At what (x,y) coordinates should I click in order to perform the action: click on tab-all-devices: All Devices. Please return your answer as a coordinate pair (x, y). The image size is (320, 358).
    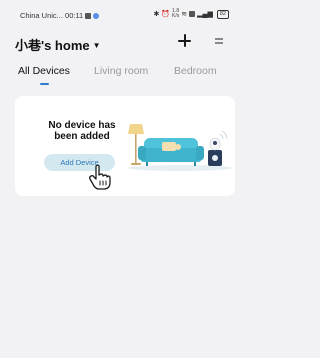
    Looking at the image, I should click on (44, 71).